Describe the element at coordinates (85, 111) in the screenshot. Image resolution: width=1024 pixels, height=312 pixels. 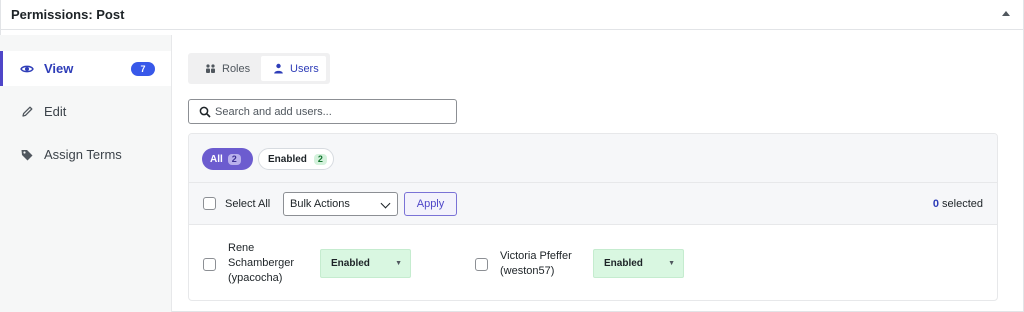
I see `sidebar-item-edit: Edit` at that location.